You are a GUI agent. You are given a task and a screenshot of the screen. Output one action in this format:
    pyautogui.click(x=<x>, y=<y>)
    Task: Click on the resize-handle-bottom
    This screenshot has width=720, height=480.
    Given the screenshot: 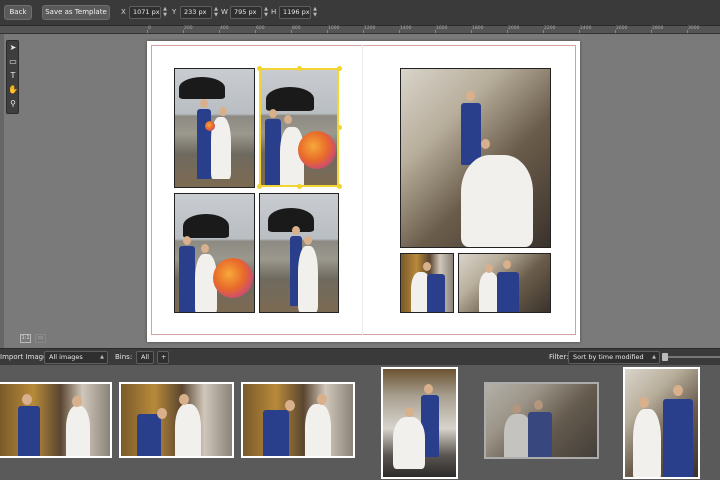 What is the action you would take?
    pyautogui.click(x=299, y=186)
    